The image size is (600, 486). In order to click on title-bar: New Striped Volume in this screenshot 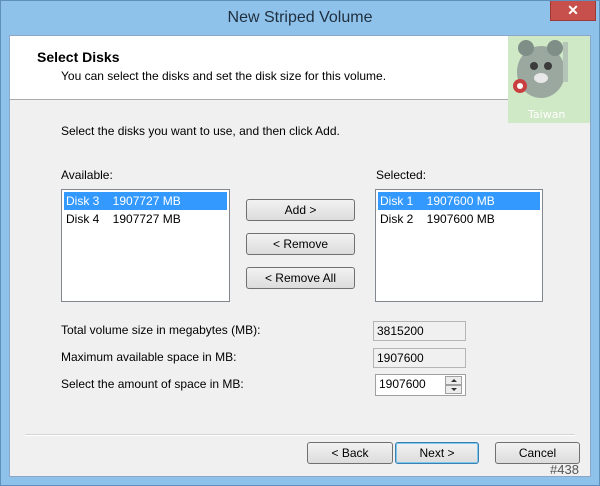, I will do `click(300, 18)`.